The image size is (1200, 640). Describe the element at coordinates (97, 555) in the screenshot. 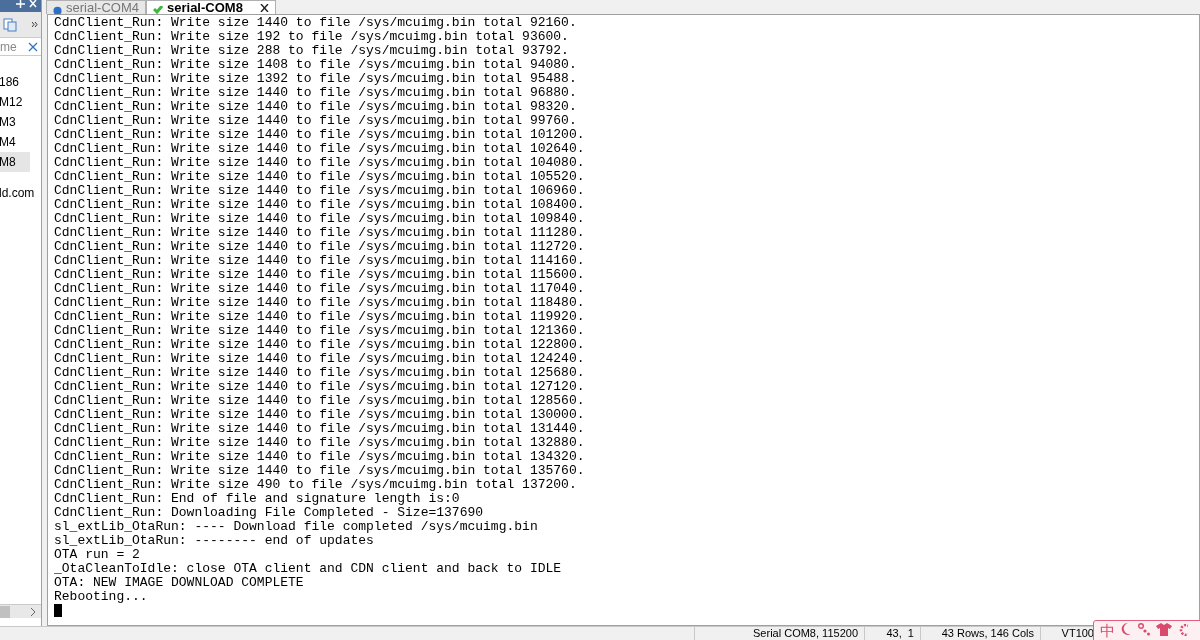

I see `terminal-line: OTA run = 2` at that location.